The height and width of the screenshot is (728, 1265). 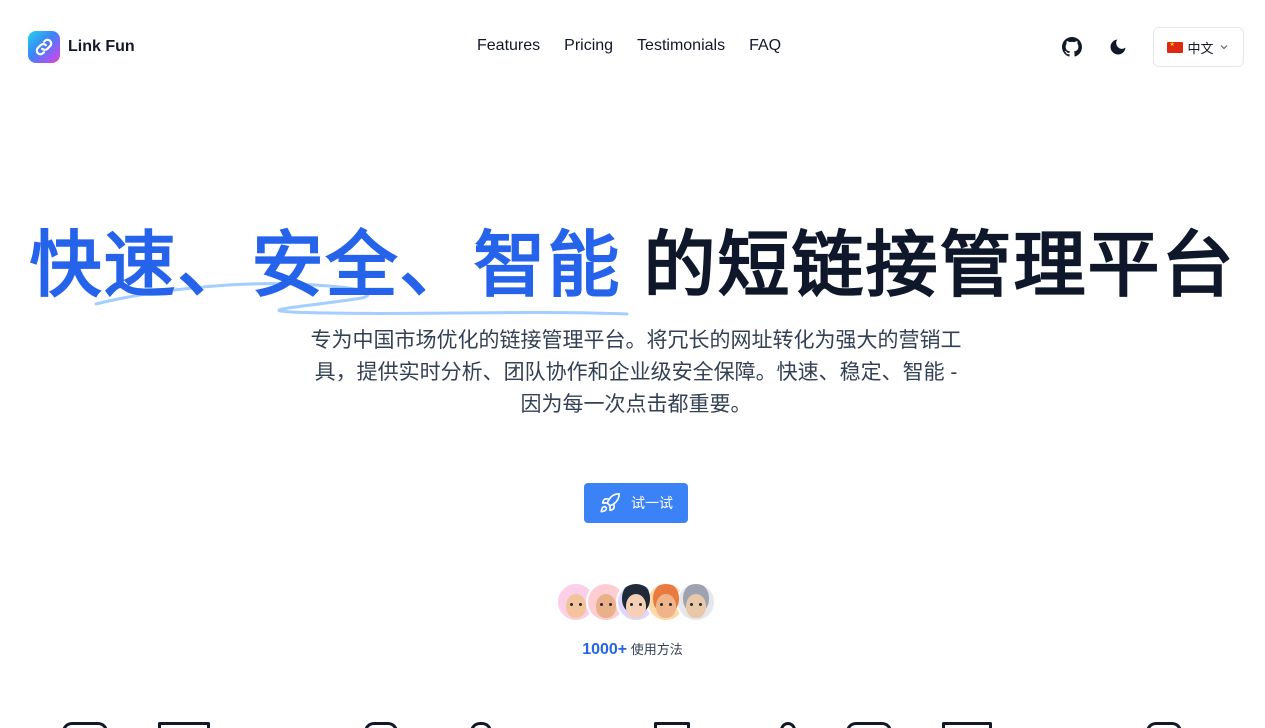 What do you see at coordinates (656, 649) in the screenshot?
I see `users-count-label: 使用方法` at bounding box center [656, 649].